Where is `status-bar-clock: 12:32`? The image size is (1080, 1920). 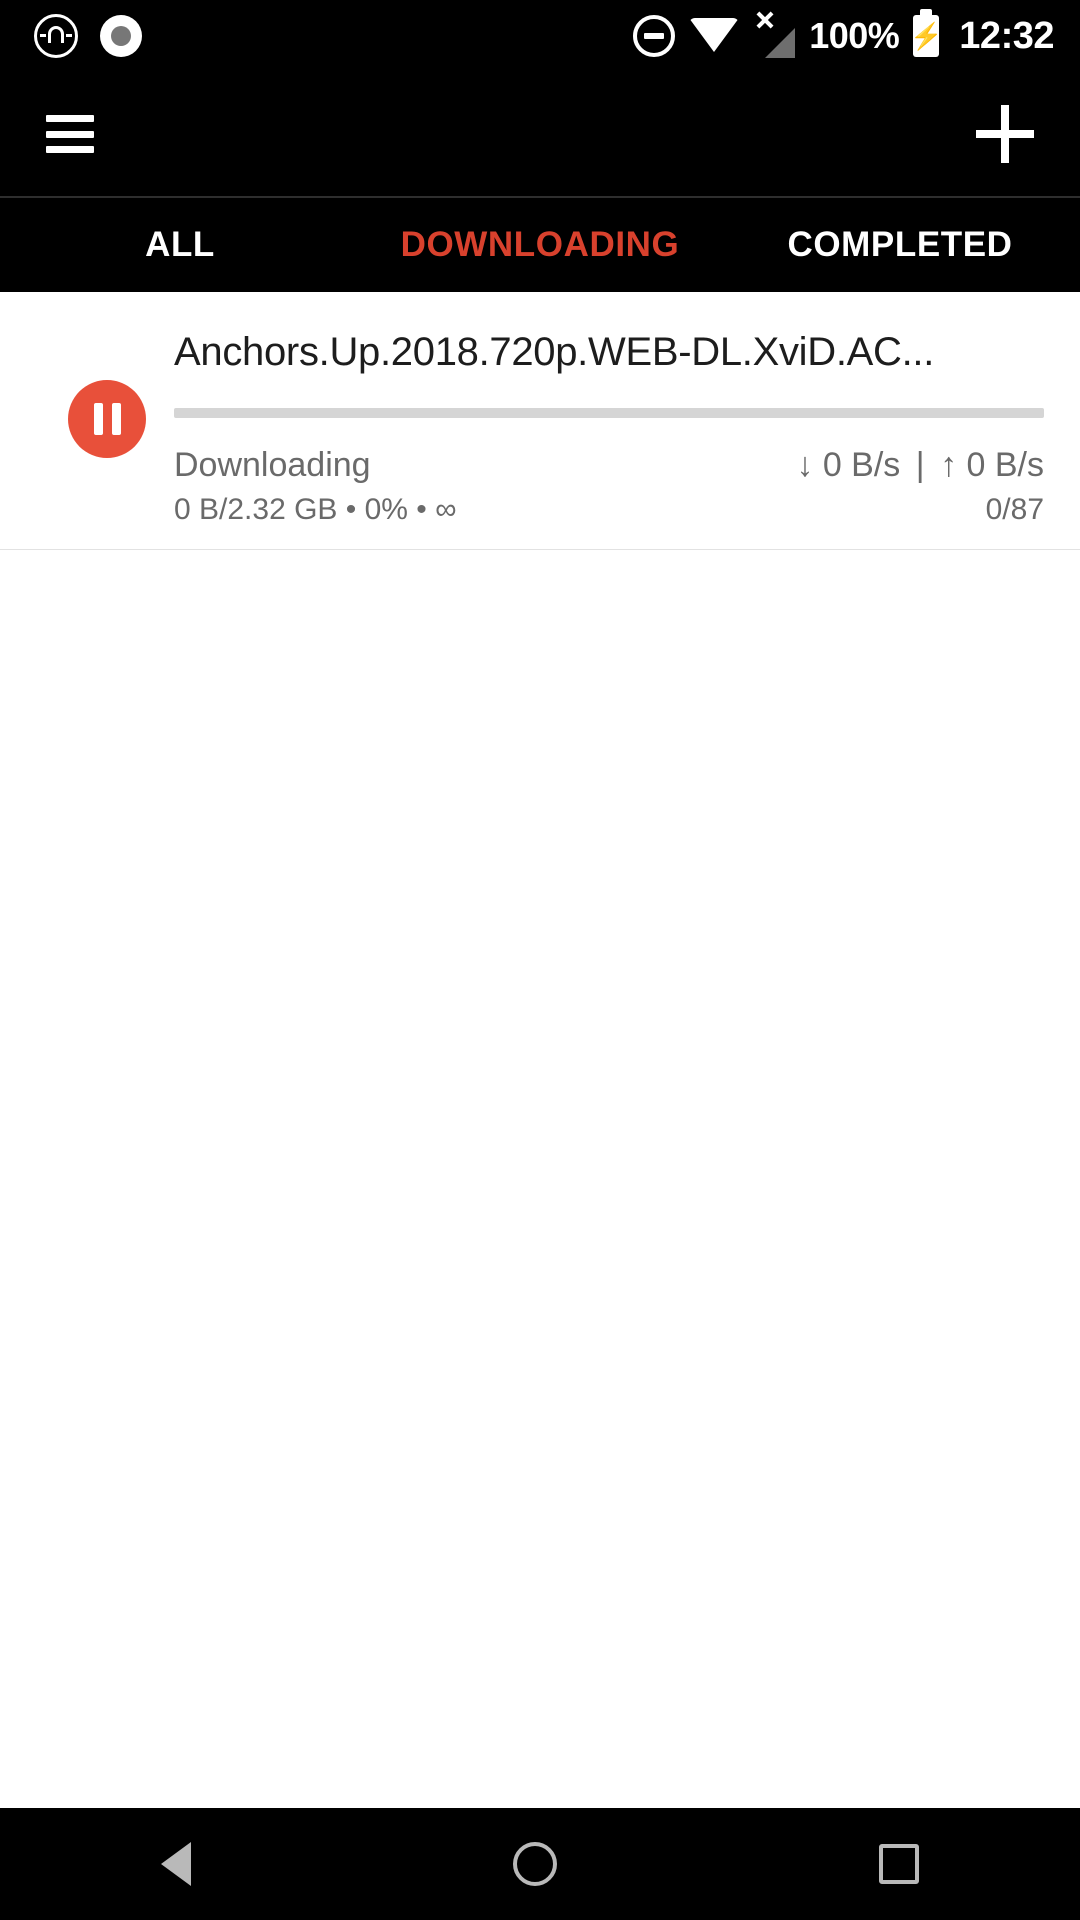 status-bar-clock: 12:32 is located at coordinates (1006, 35).